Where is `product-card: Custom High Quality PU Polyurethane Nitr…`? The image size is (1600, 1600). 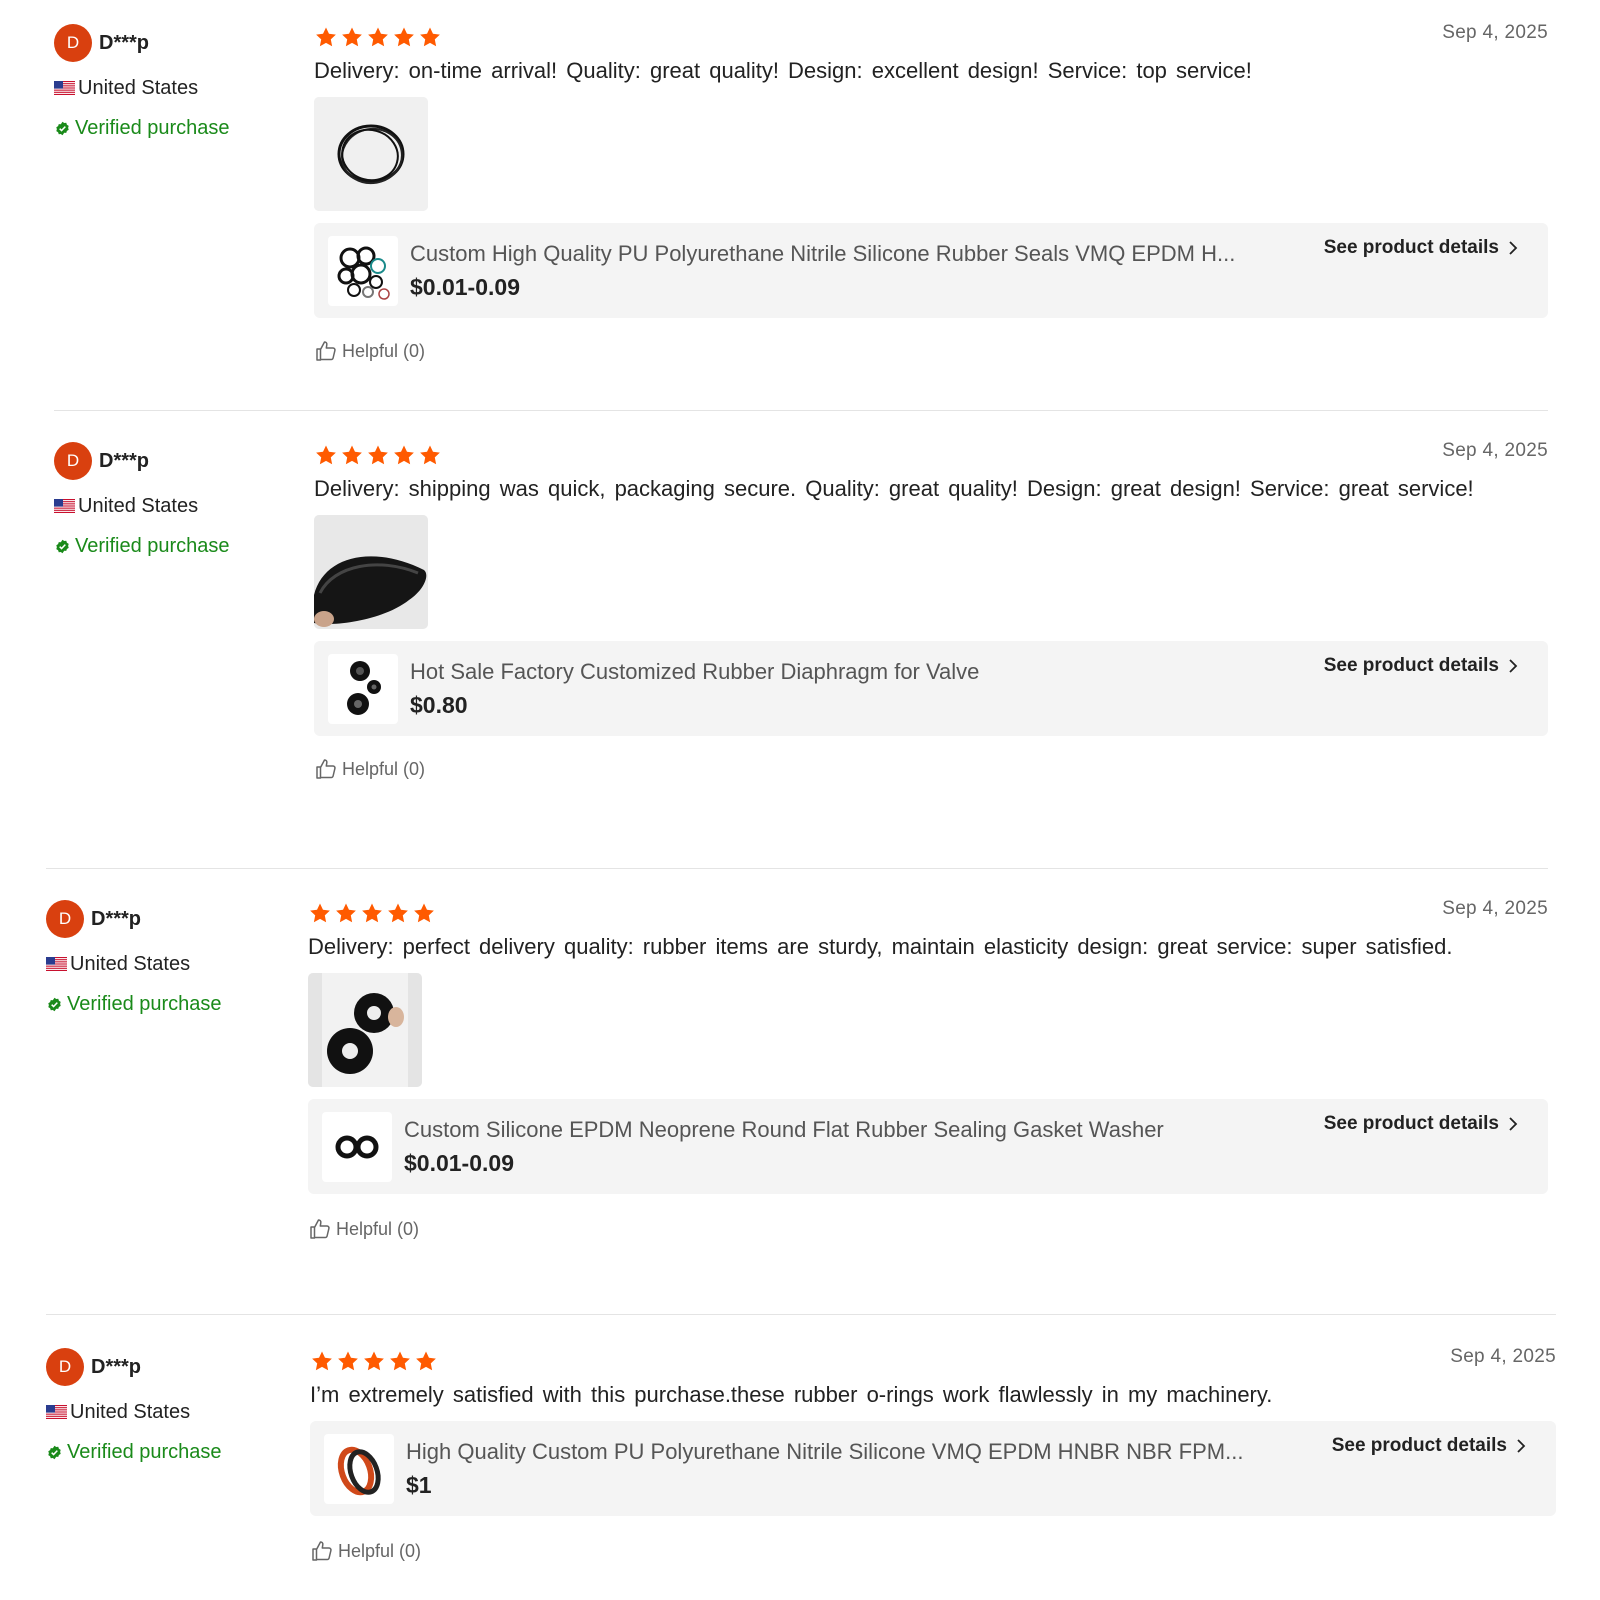
product-card: Custom High Quality PU Polyurethane Nitr… is located at coordinates (931, 270).